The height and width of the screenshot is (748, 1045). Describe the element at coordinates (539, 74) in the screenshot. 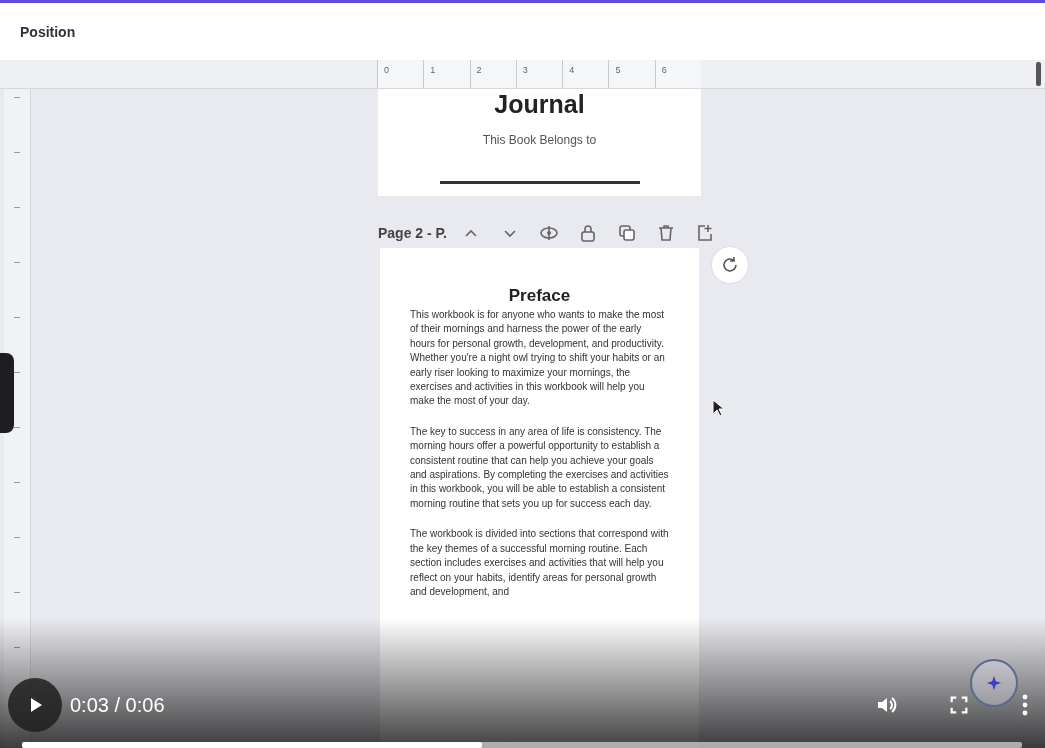

I see `ruler-number: 3` at that location.